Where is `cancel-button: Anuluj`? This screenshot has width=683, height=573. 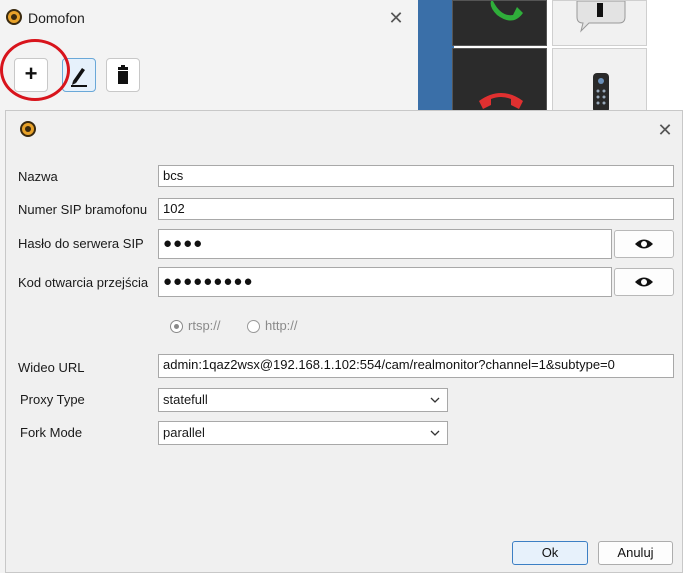
cancel-button: Anuluj is located at coordinates (635, 553).